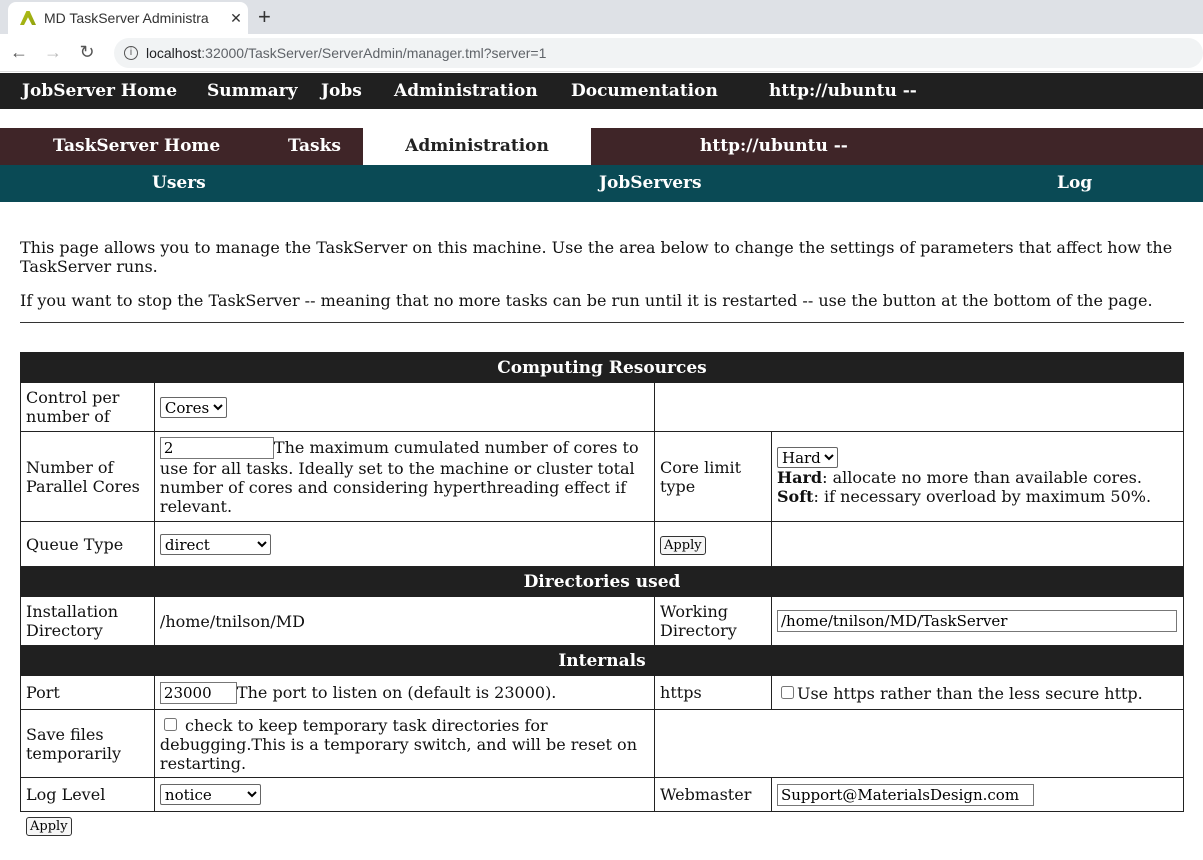  Describe the element at coordinates (602, 660) in the screenshot. I see `section-header: Internals` at that location.